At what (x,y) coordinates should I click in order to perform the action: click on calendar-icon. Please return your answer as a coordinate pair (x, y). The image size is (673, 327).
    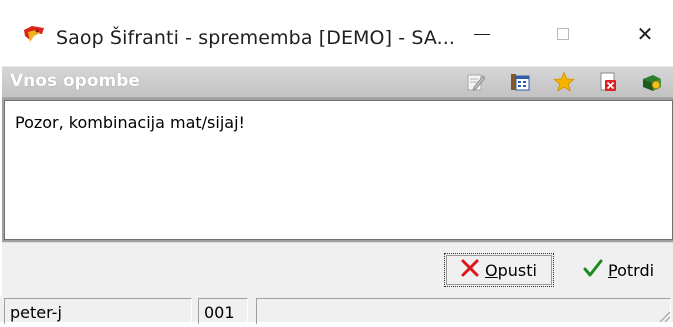
    Looking at the image, I should click on (520, 82).